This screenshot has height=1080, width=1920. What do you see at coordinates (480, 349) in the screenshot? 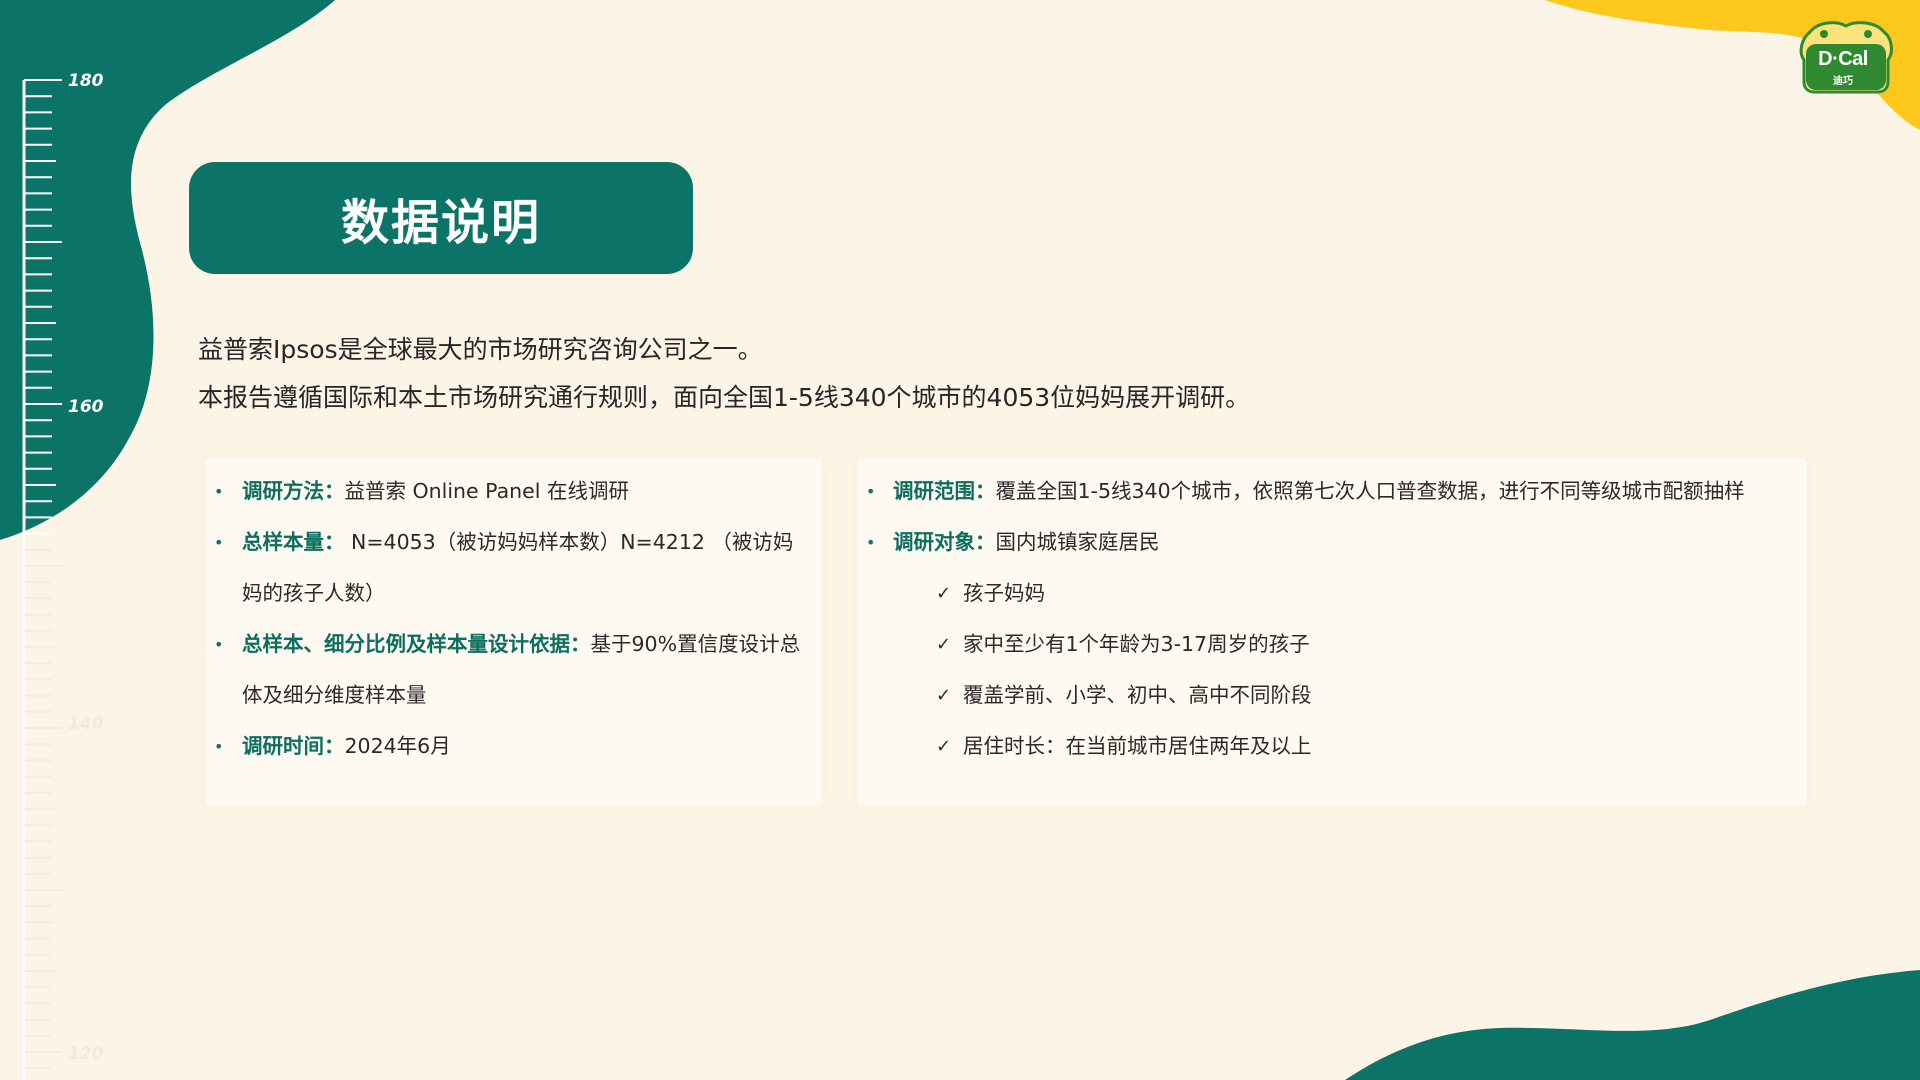
I see `intro-line-1: 益普索Ipsos是全球最大的市场研究咨询公司之一。` at bounding box center [480, 349].